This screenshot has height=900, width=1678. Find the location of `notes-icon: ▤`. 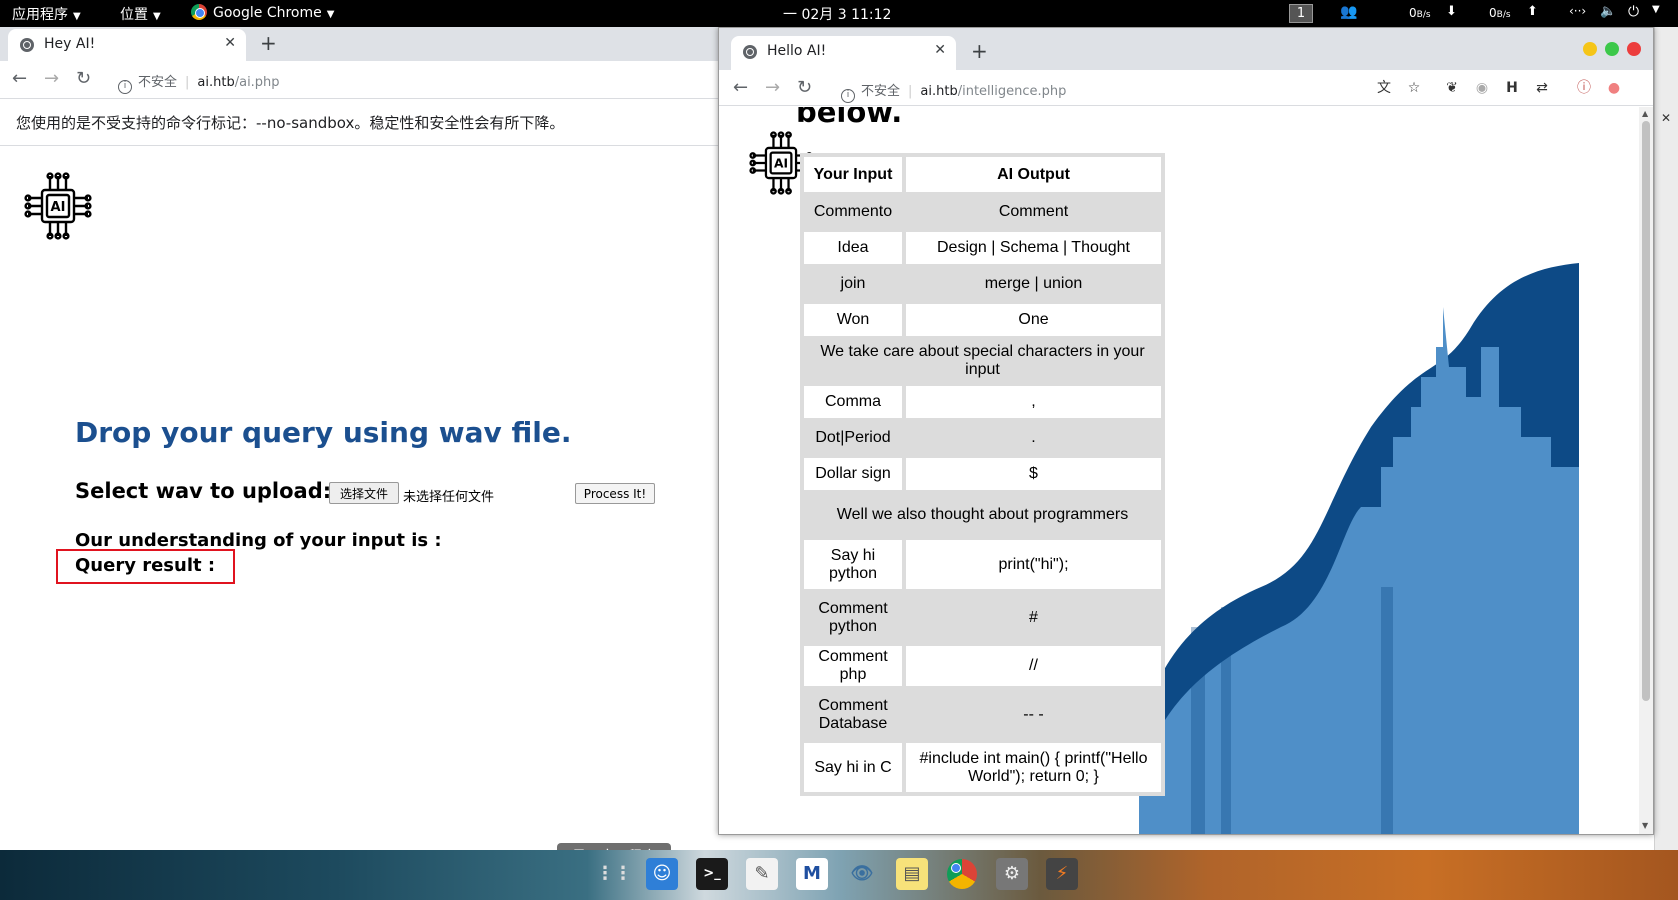

notes-icon: ▤ is located at coordinates (912, 874).